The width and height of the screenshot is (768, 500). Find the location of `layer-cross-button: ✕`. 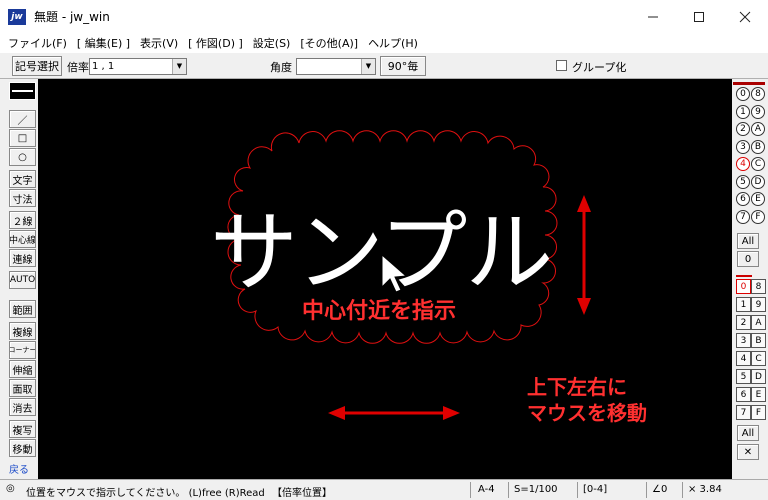

layer-cross-button: ✕ is located at coordinates (748, 452).